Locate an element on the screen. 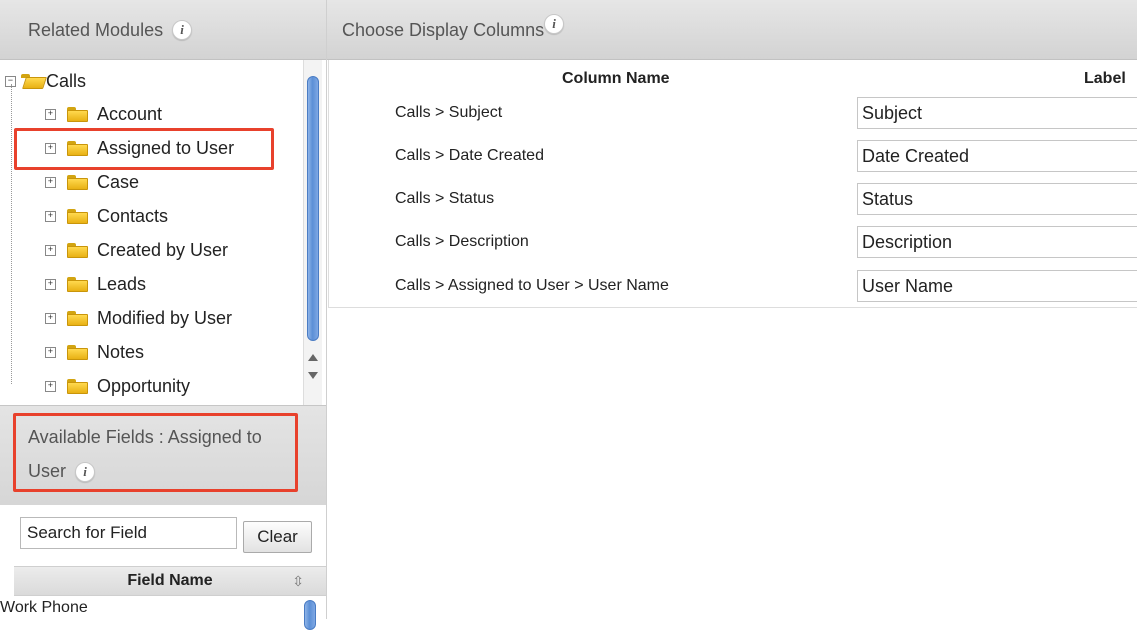  column-name-header: Column Name is located at coordinates (616, 78).